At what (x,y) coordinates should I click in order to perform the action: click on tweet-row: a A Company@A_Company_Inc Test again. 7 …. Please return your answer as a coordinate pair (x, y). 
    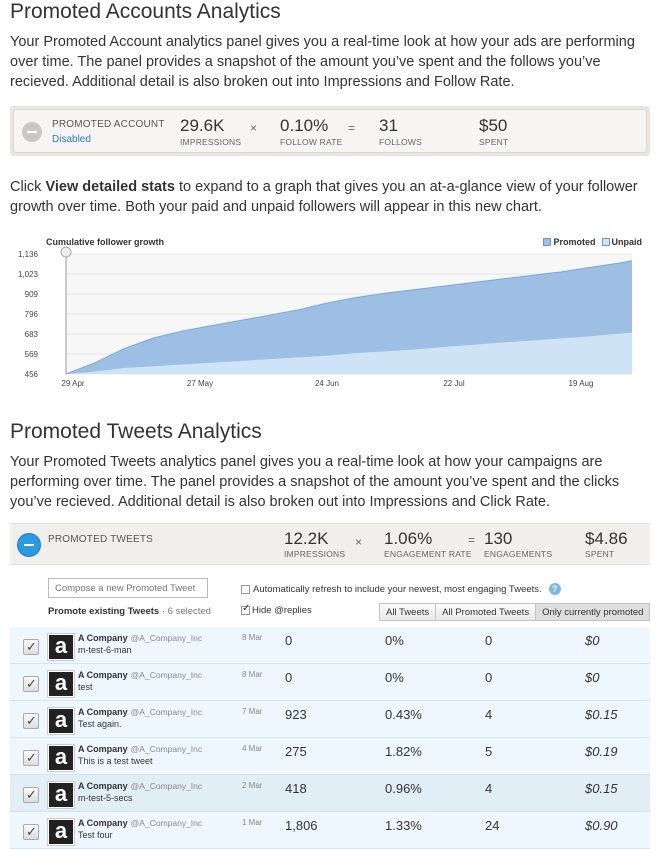
    Looking at the image, I should click on (330, 719).